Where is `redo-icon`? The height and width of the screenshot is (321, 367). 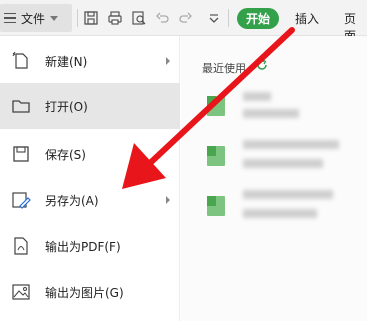
redo-icon is located at coordinates (185, 18).